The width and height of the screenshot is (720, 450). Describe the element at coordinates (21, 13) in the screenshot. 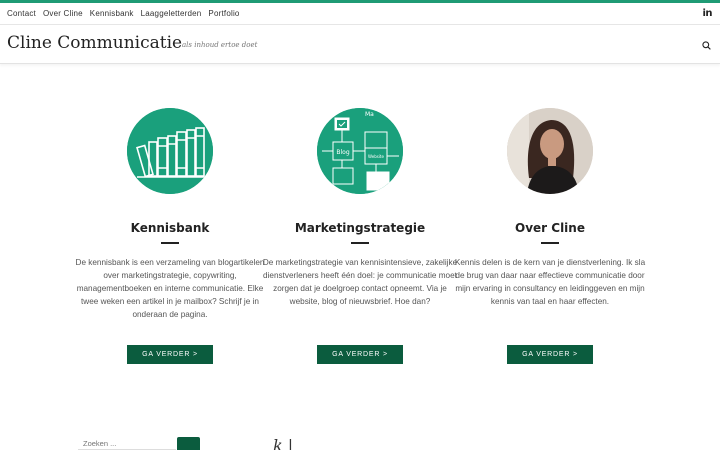

I see `nav-item-contact: Contact` at that location.